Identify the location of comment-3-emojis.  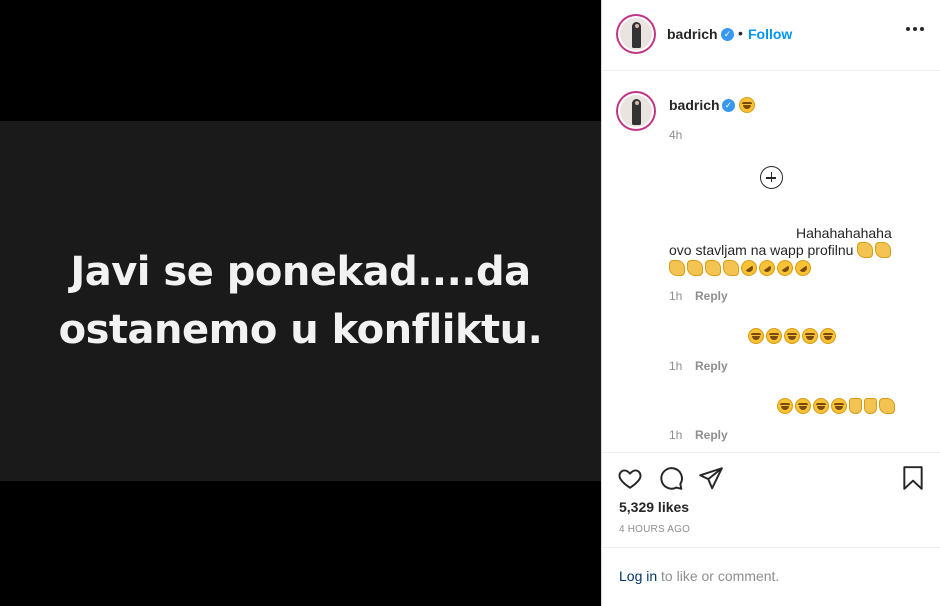
(837, 406).